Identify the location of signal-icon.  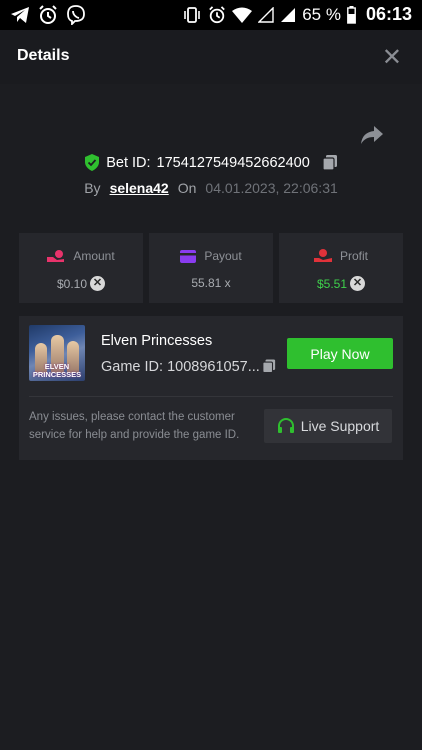
(288, 14).